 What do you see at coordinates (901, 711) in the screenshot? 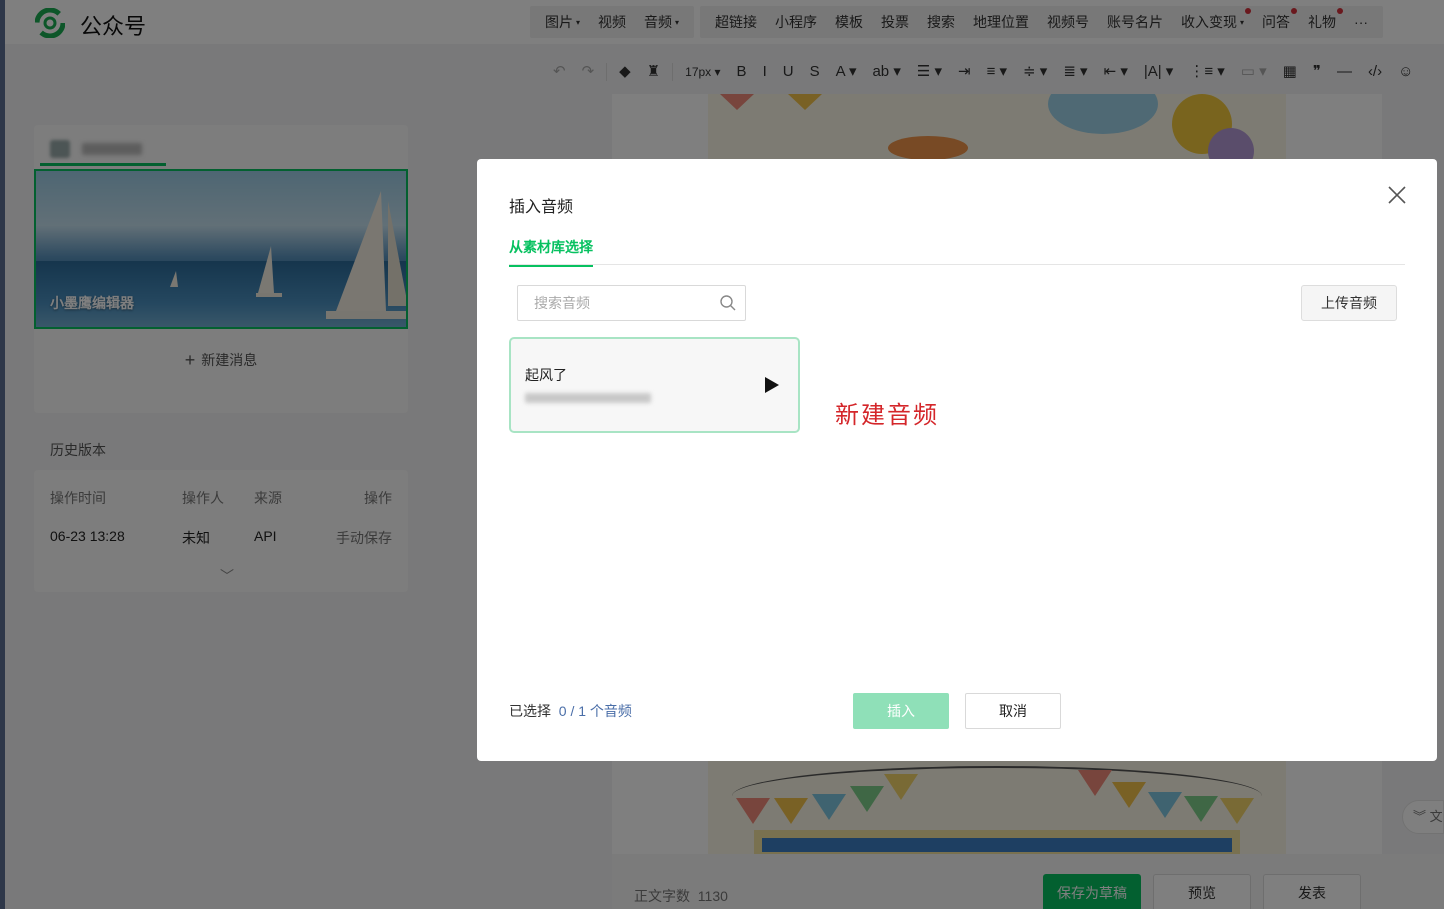
I see `insert-button: 插入` at bounding box center [901, 711].